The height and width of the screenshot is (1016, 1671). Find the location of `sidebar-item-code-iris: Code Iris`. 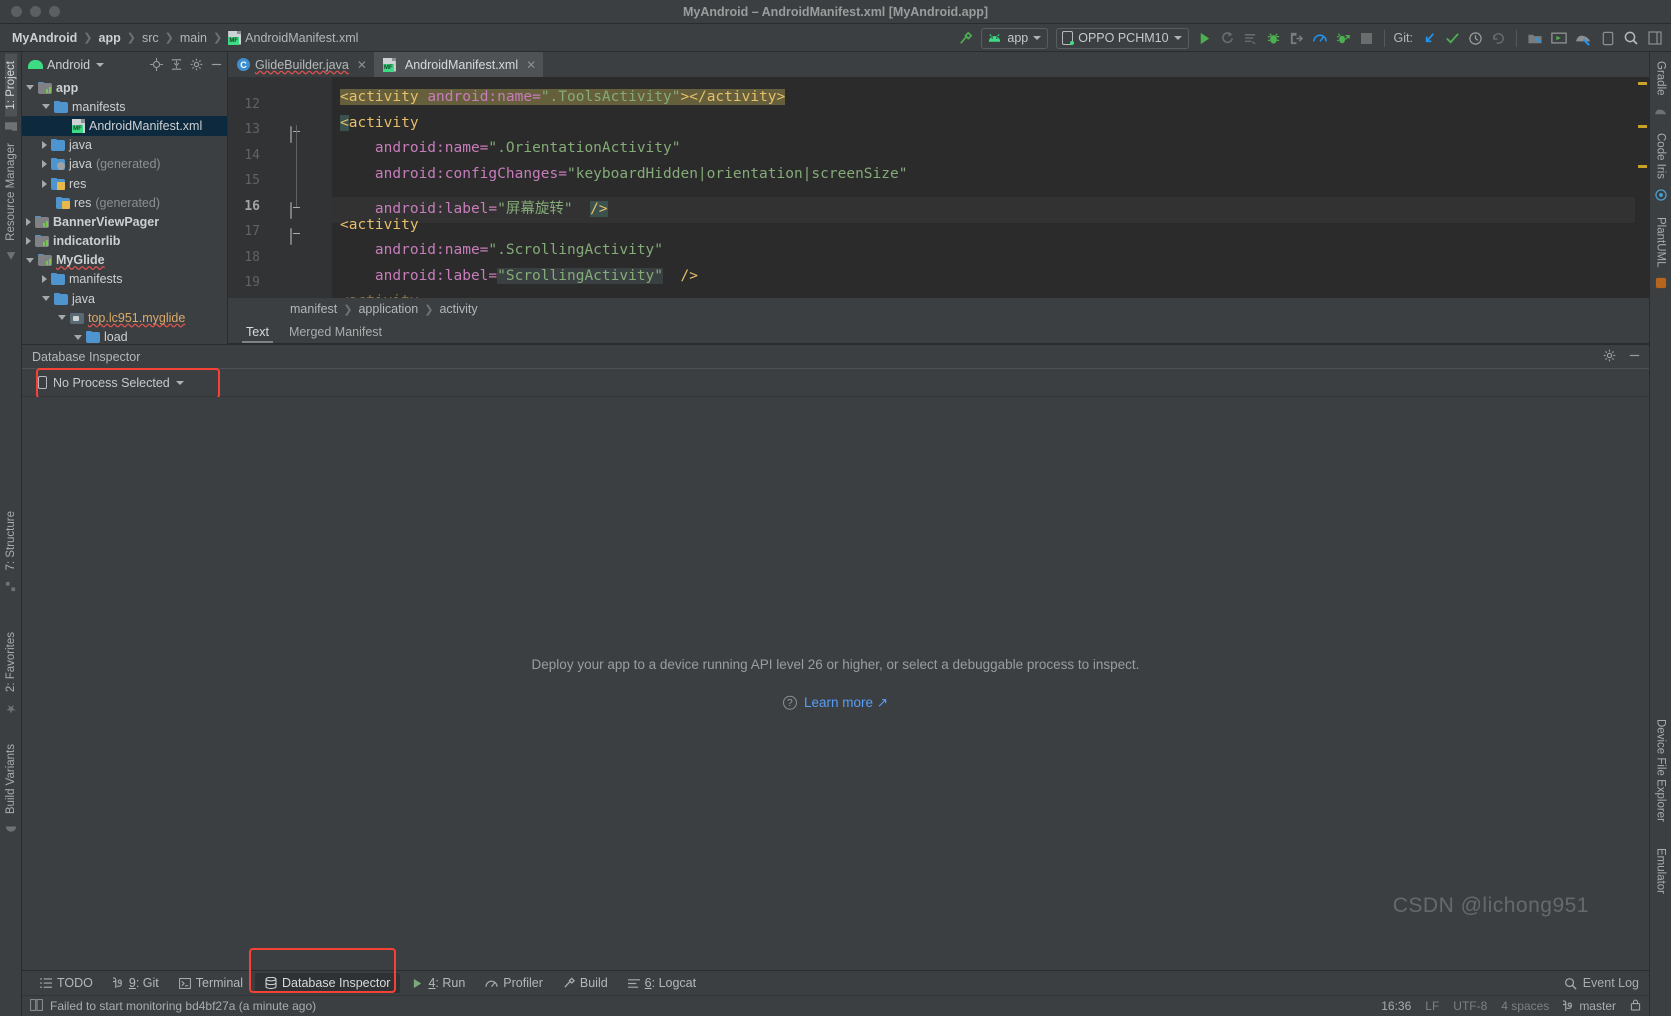

sidebar-item-code-iris: Code Iris is located at coordinates (1661, 156).